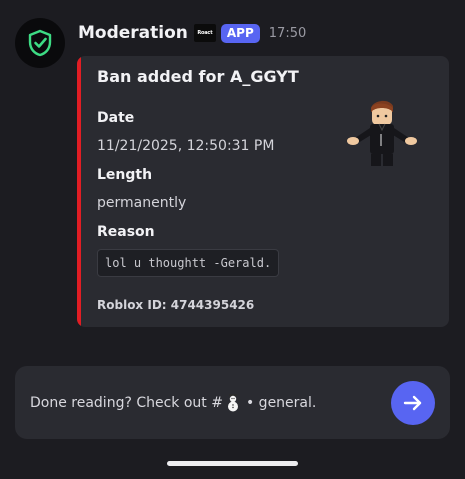 The width and height of the screenshot is (465, 479). What do you see at coordinates (383, 132) in the screenshot?
I see `roblox-avatar-icon` at bounding box center [383, 132].